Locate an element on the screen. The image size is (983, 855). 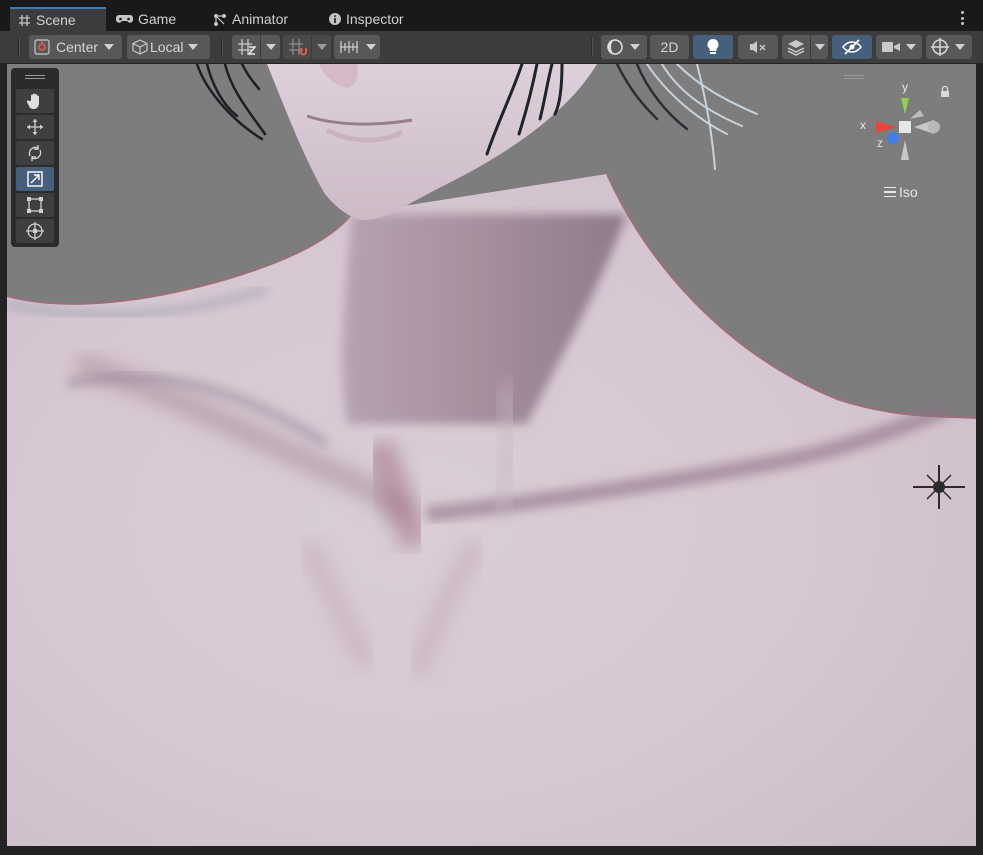
axis-gizmo-icon: y x z is located at coordinates (904, 120).